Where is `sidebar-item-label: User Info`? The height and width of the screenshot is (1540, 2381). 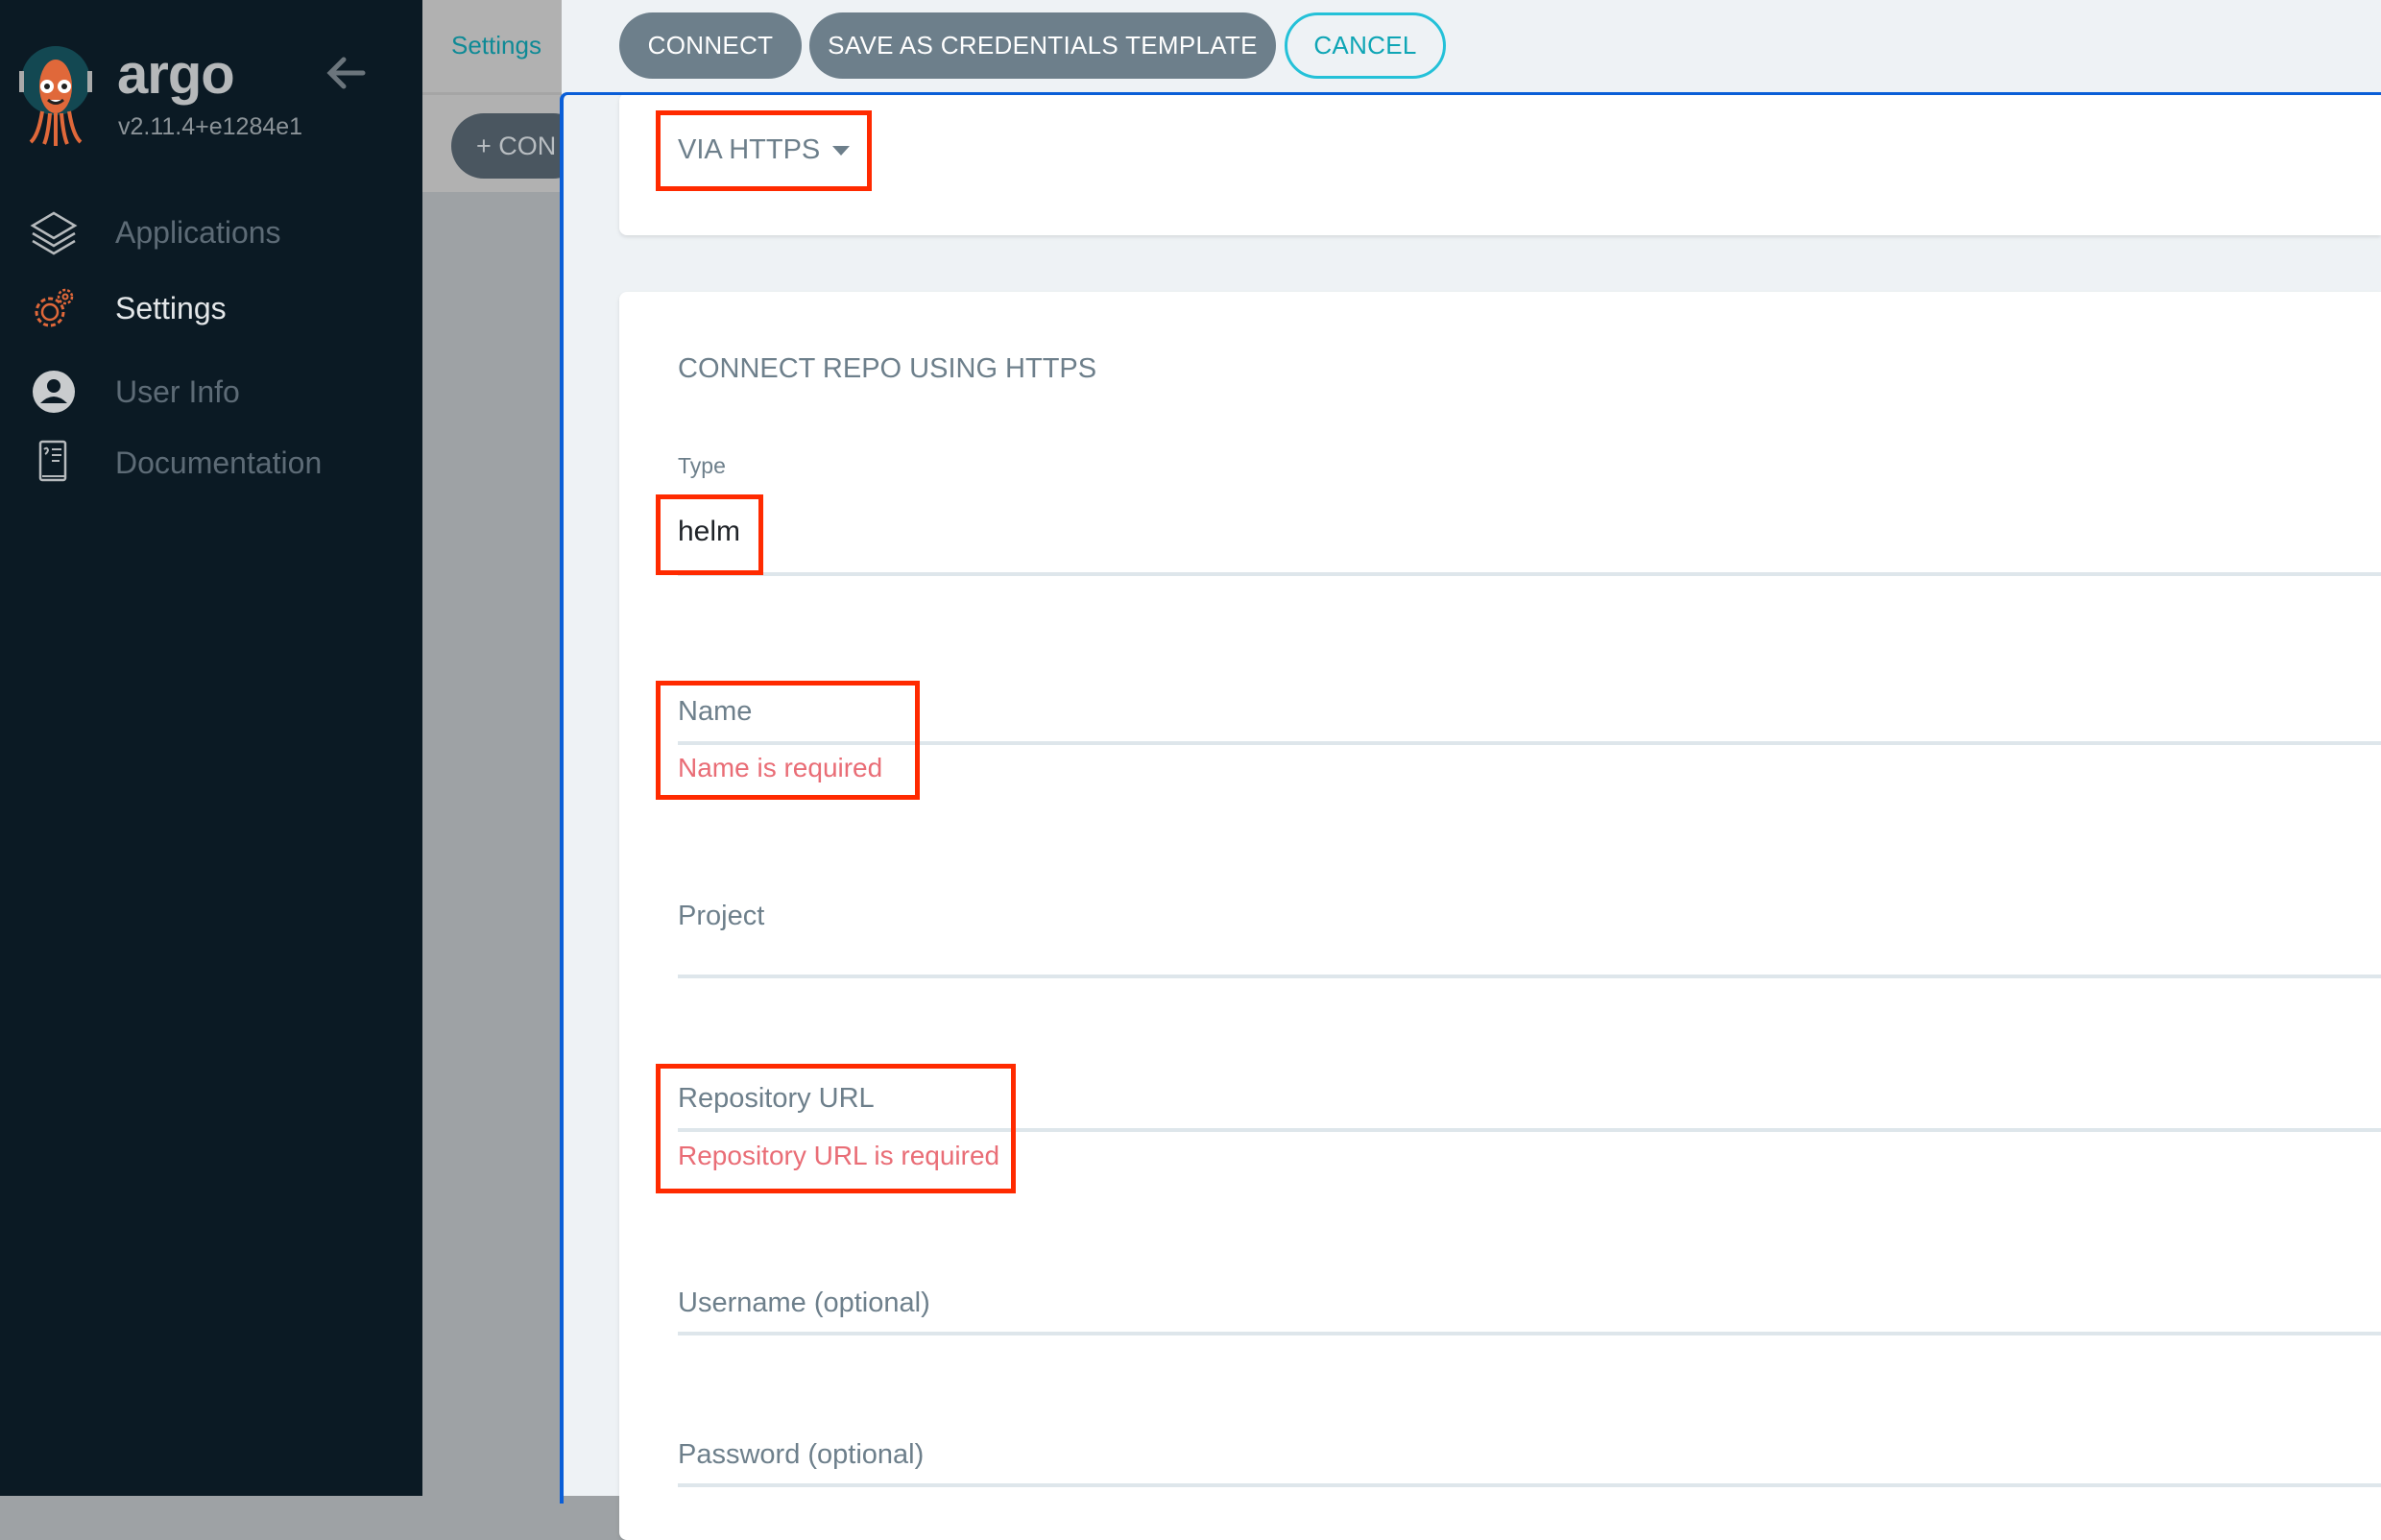 sidebar-item-label: User Info is located at coordinates (177, 391).